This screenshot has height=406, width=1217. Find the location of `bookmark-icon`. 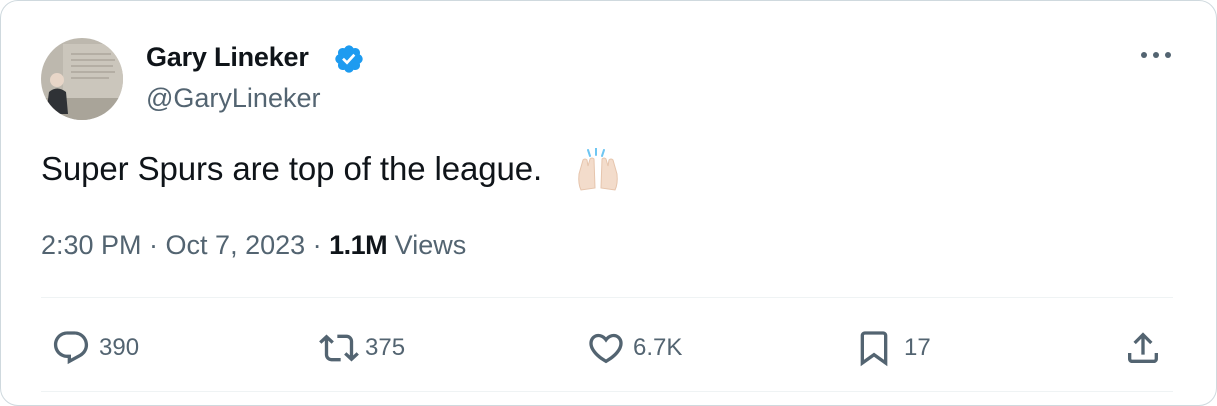

bookmark-icon is located at coordinates (874, 349).